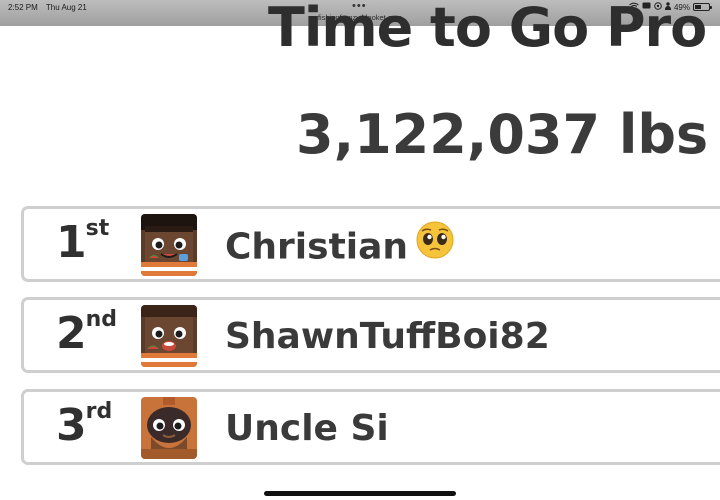  What do you see at coordinates (502, 134) in the screenshot?
I see `total-score: 3,122,037 lbs` at bounding box center [502, 134].